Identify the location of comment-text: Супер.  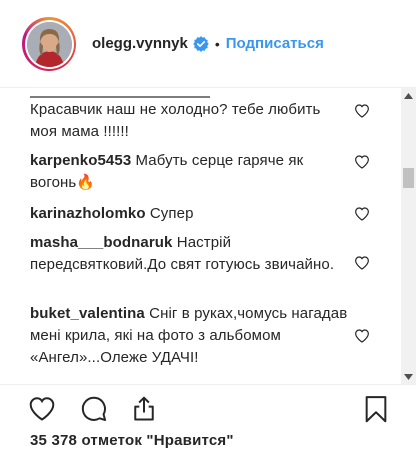
(171, 213).